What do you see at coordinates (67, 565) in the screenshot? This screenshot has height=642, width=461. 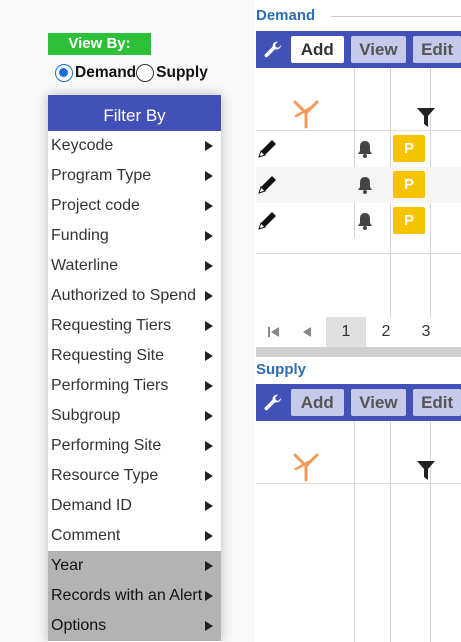 I see `filter-item-label: Year` at bounding box center [67, 565].